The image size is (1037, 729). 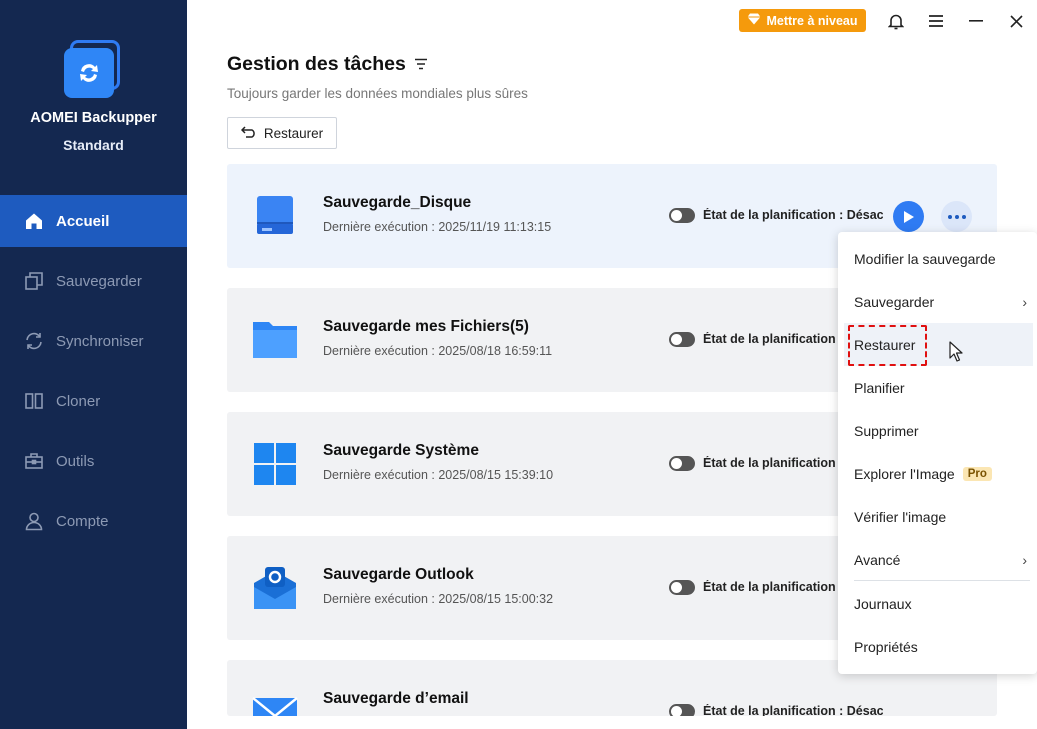 What do you see at coordinates (396, 698) in the screenshot?
I see `task-name: Sauvegarde d’email` at bounding box center [396, 698].